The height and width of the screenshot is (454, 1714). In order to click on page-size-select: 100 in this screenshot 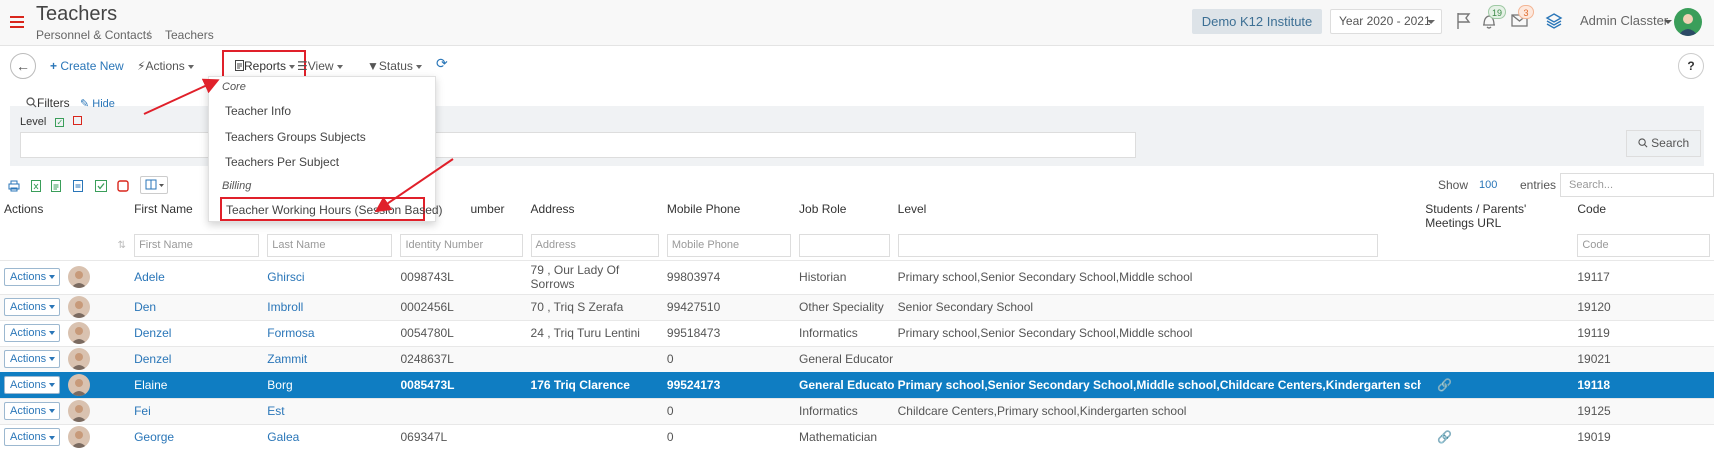, I will do `click(1488, 185)`.